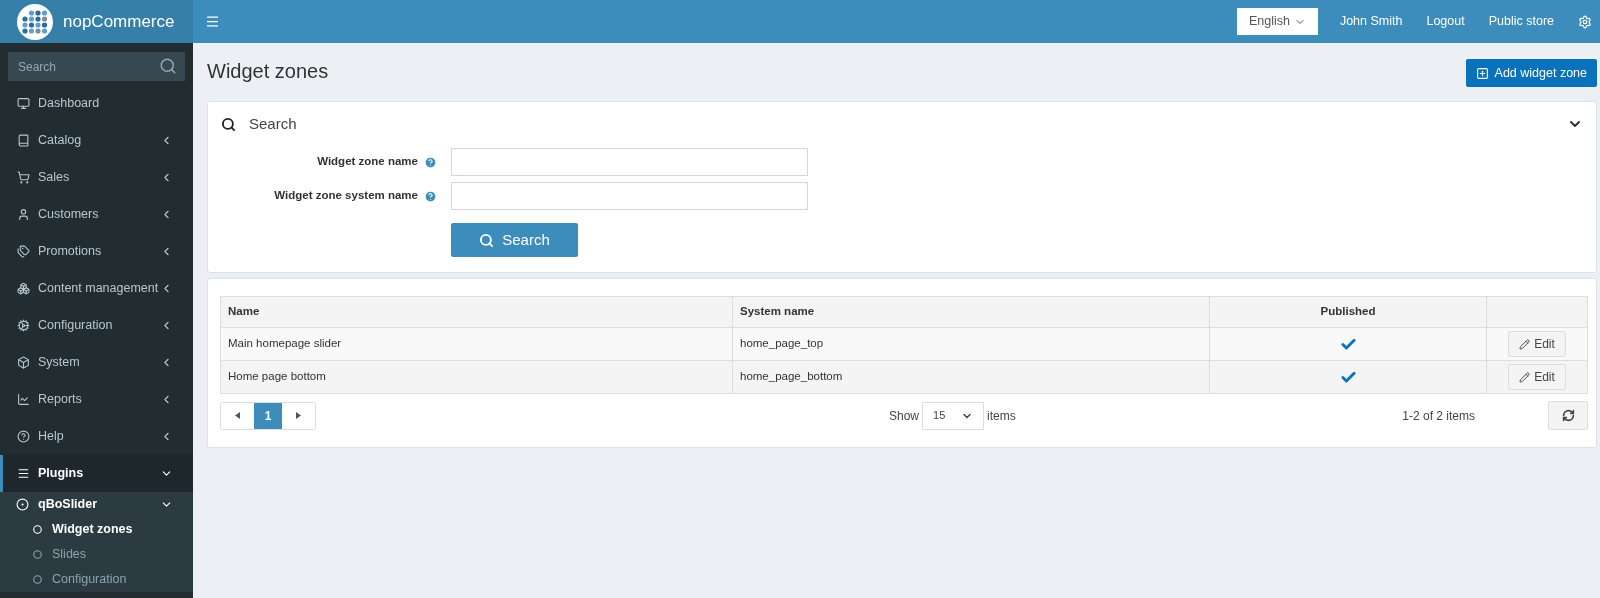  What do you see at coordinates (953, 415) in the screenshot?
I see `page-size-select: 15` at bounding box center [953, 415].